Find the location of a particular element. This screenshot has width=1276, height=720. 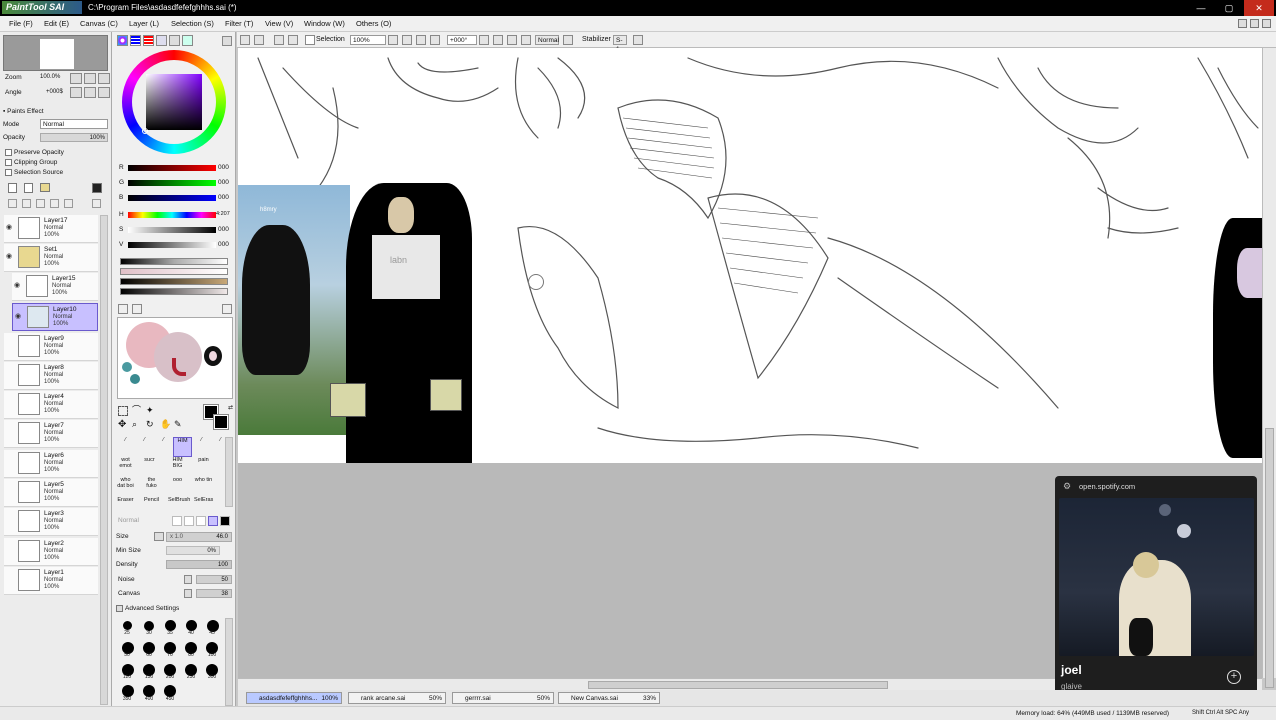

h-slider is located at coordinates (172, 215).